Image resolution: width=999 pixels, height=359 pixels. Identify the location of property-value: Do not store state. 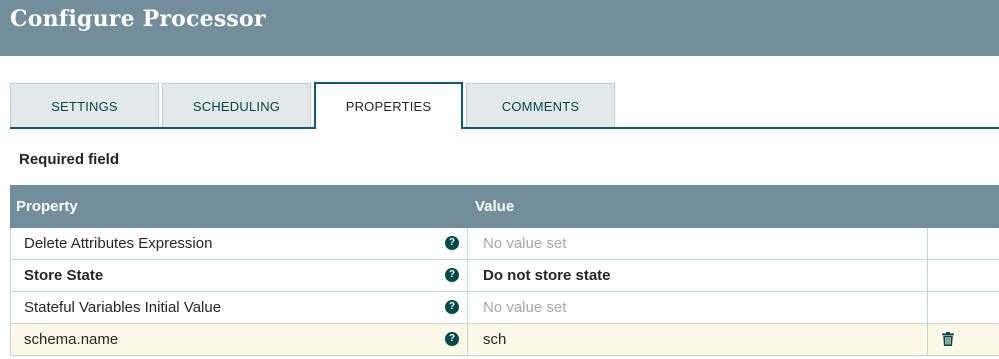
(547, 275).